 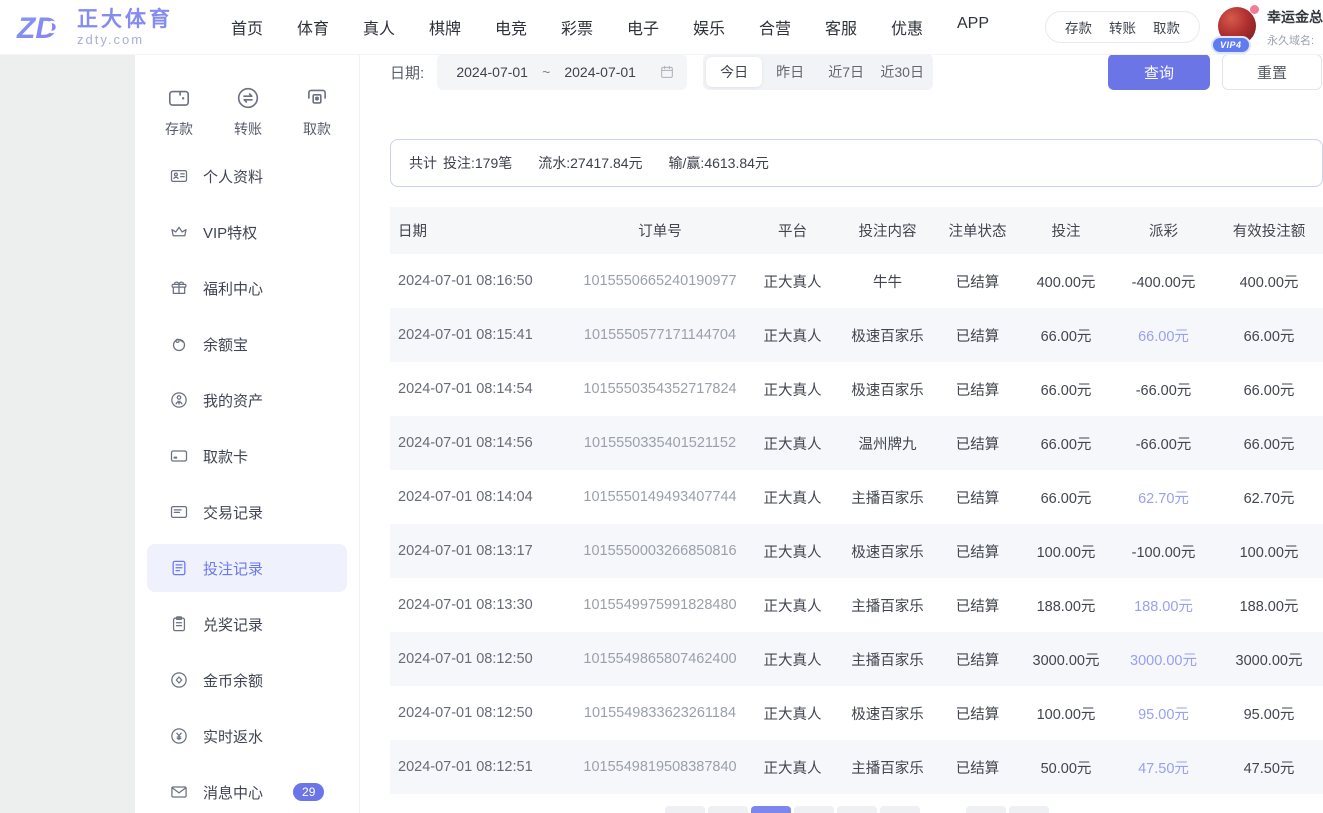 What do you see at coordinates (887, 230) in the screenshot?
I see `column-header-4: 投注内容` at bounding box center [887, 230].